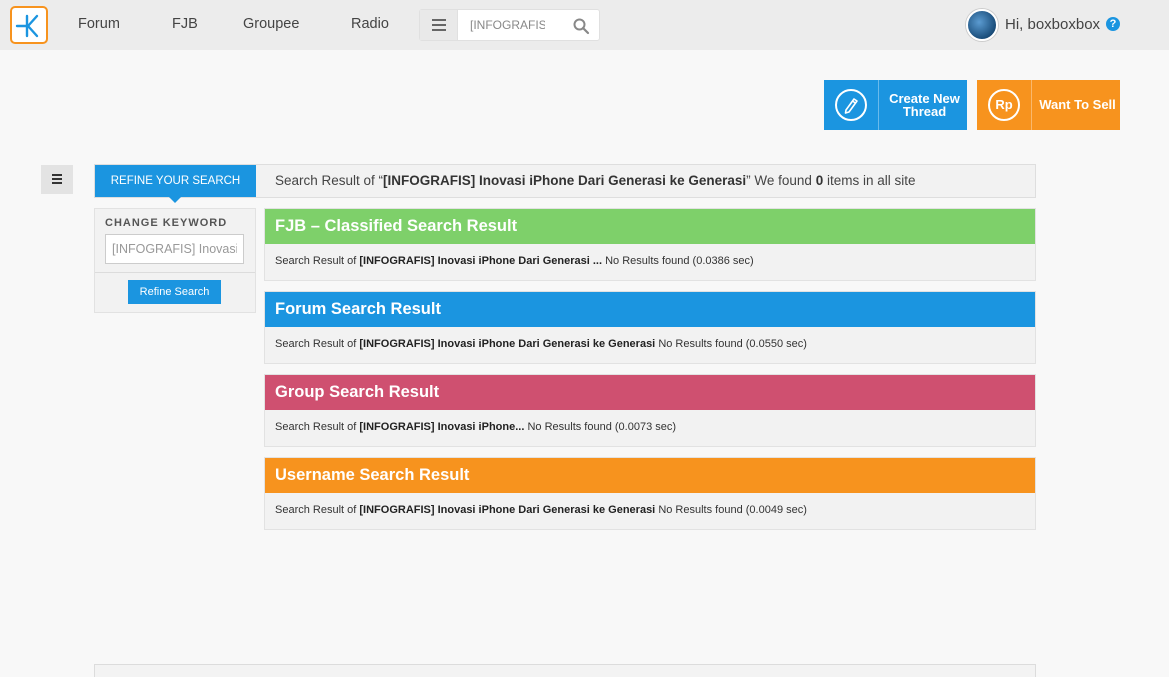  Describe the element at coordinates (271, 24) in the screenshot. I see `nav-groupee: Groupee` at that location.